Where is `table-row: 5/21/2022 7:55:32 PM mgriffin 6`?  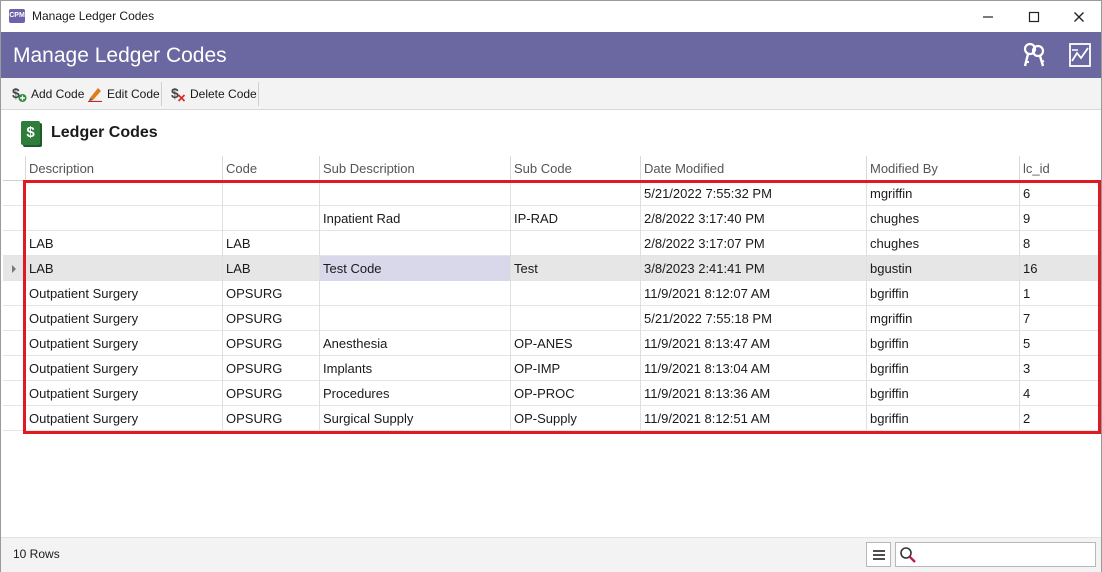
table-row: 5/21/2022 7:55:32 PM mgriffin 6 is located at coordinates (551, 193).